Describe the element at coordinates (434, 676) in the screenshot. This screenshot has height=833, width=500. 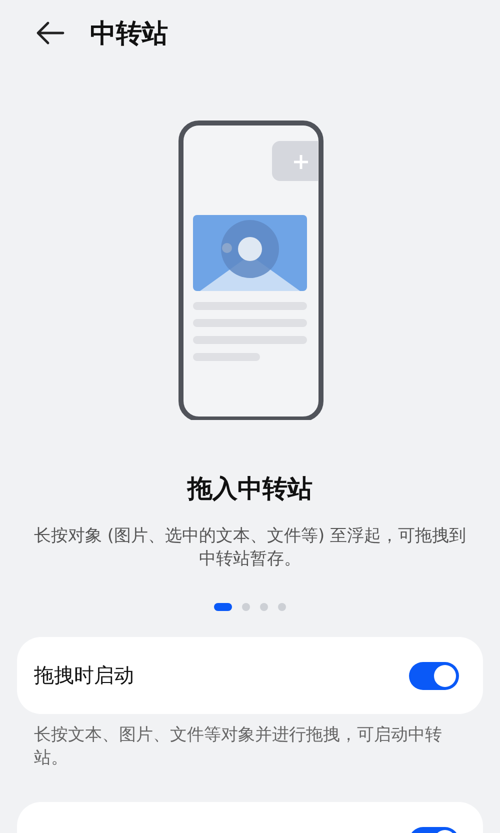
I see `toggle-switch` at that location.